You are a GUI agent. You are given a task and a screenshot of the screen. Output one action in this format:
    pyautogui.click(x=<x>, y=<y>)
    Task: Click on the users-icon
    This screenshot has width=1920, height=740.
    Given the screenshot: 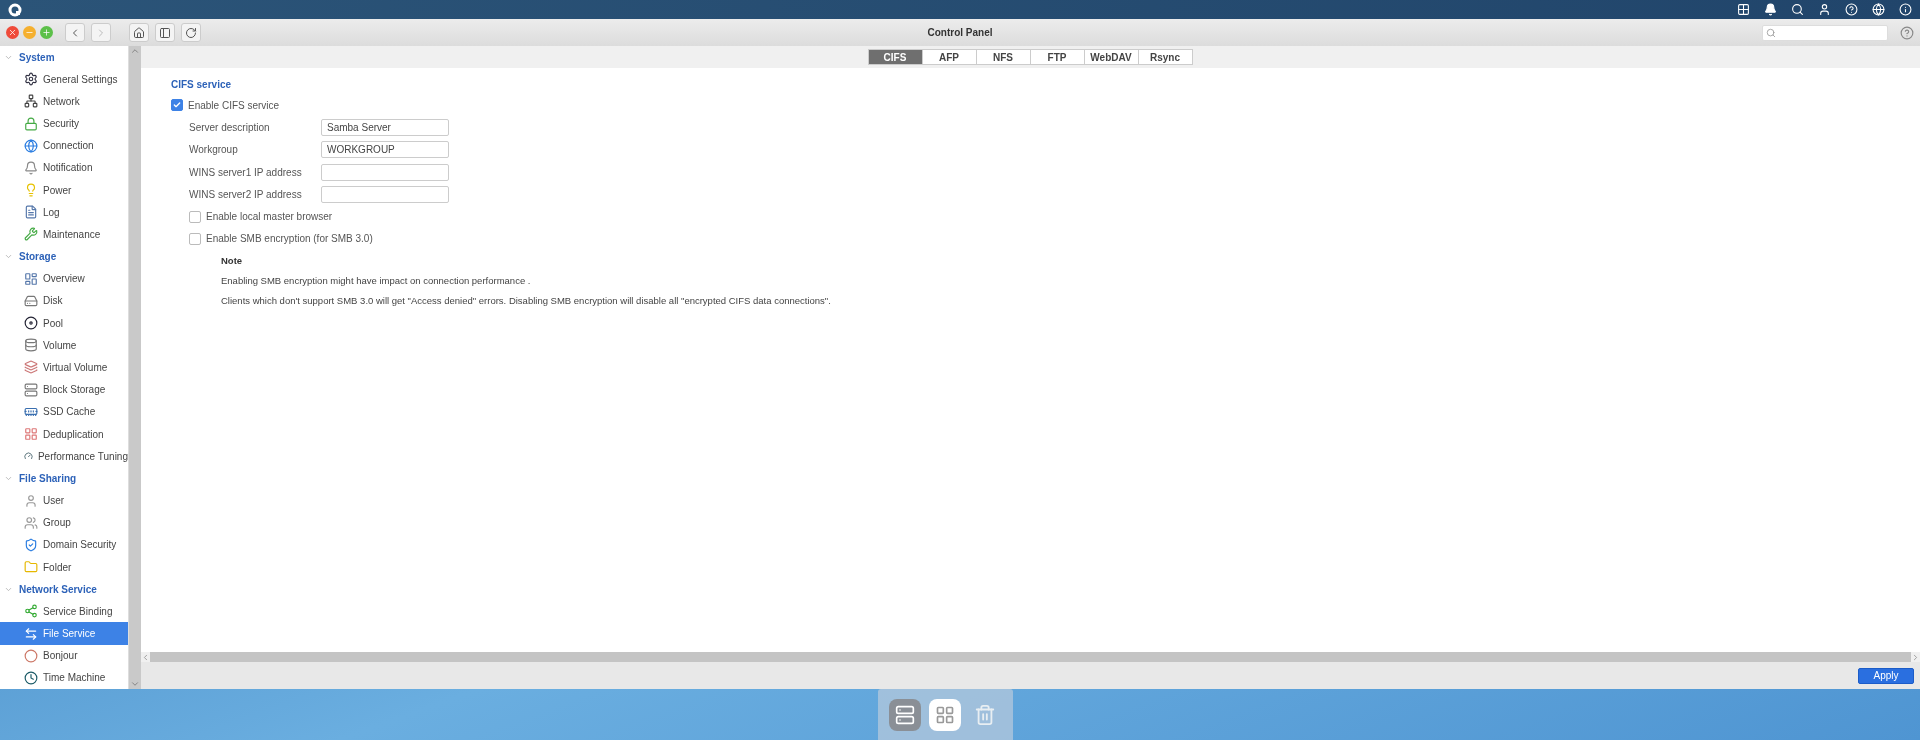 What is the action you would take?
    pyautogui.click(x=31, y=522)
    